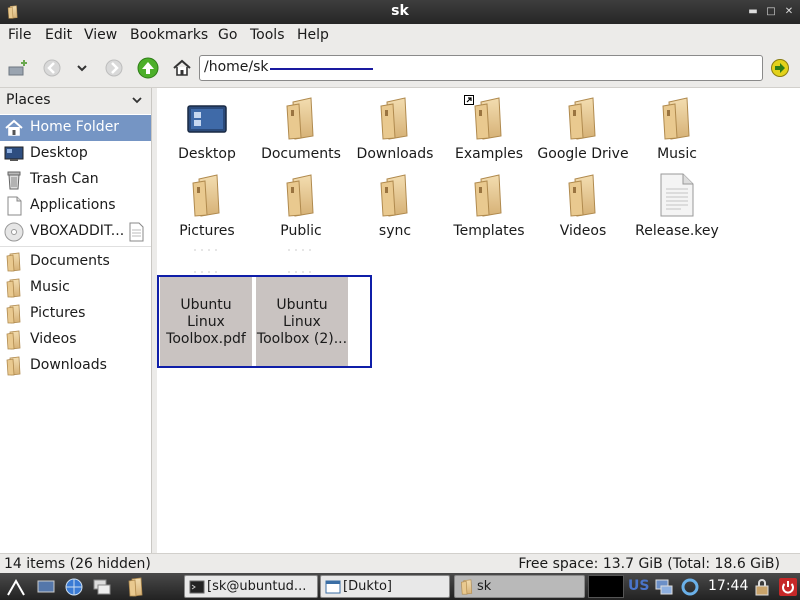 Image resolution: width=800 pixels, height=600 pixels. What do you see at coordinates (649, 564) in the screenshot?
I see `free-space: Free space: 13.7 GiB (Total: 18.6 GiB)` at bounding box center [649, 564].